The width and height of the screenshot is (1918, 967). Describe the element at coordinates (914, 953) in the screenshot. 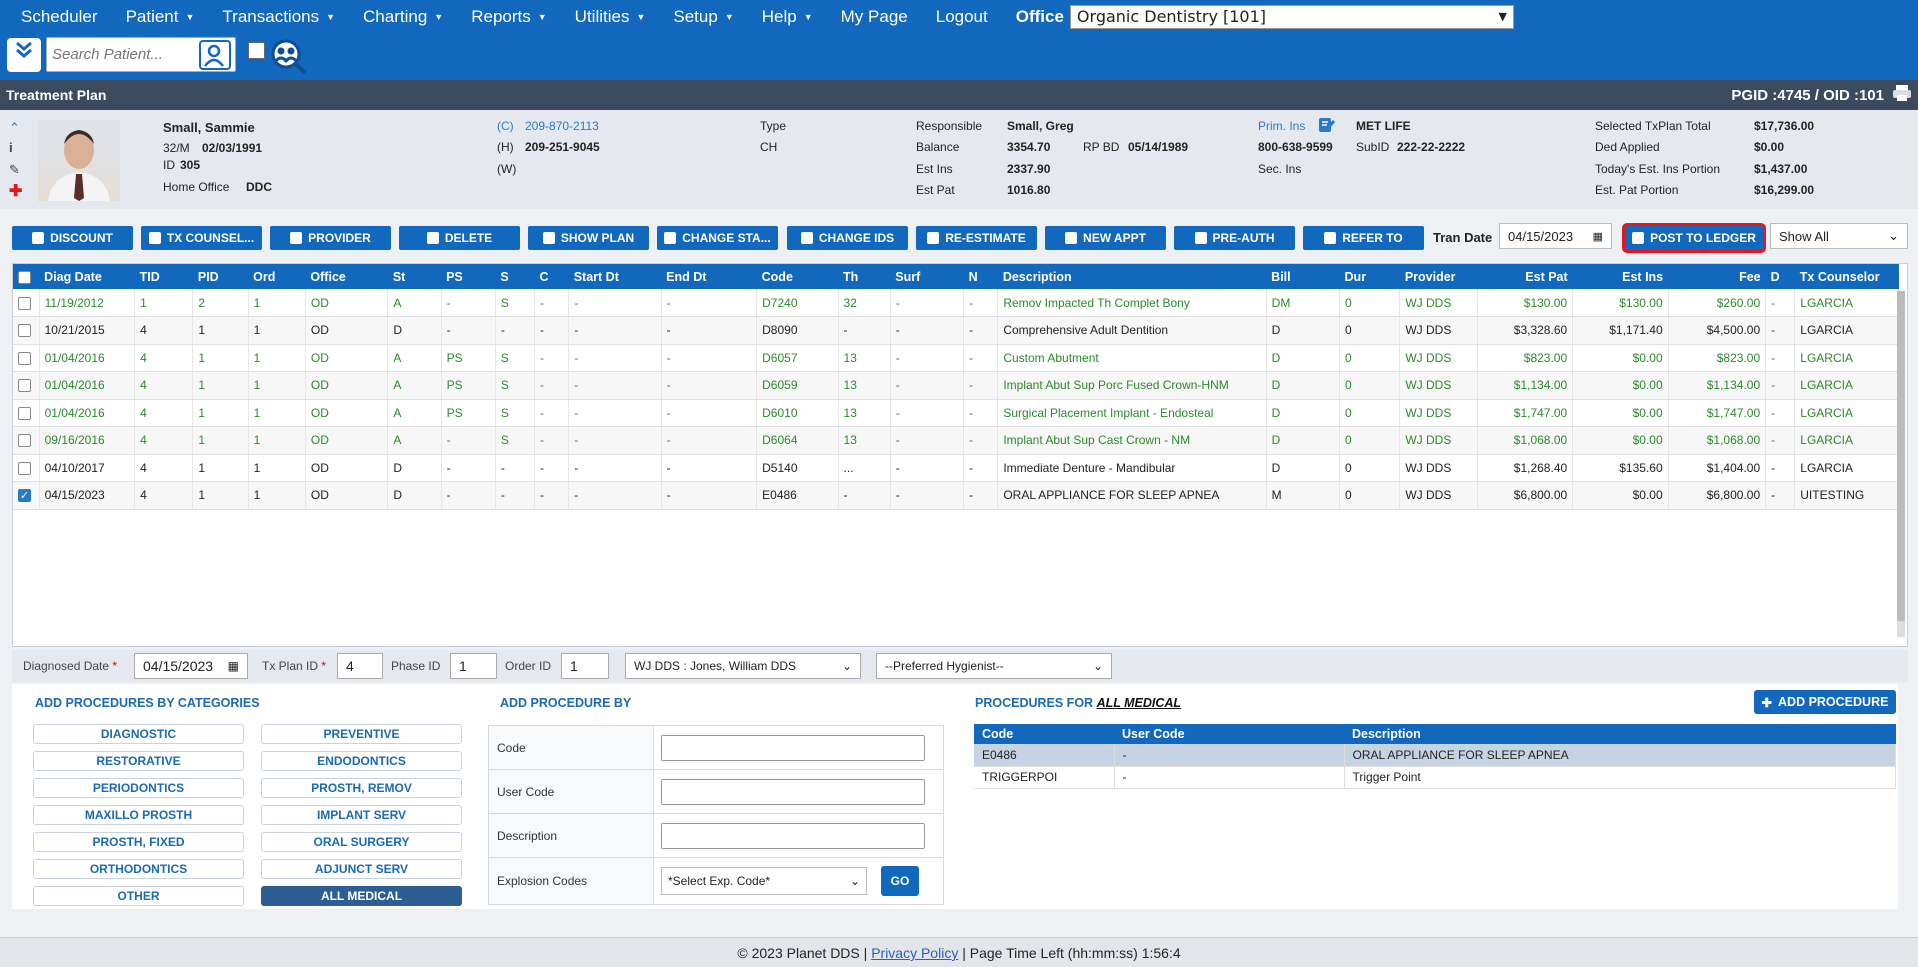

I see `privacy-policy-link: Privacy Policy` at that location.